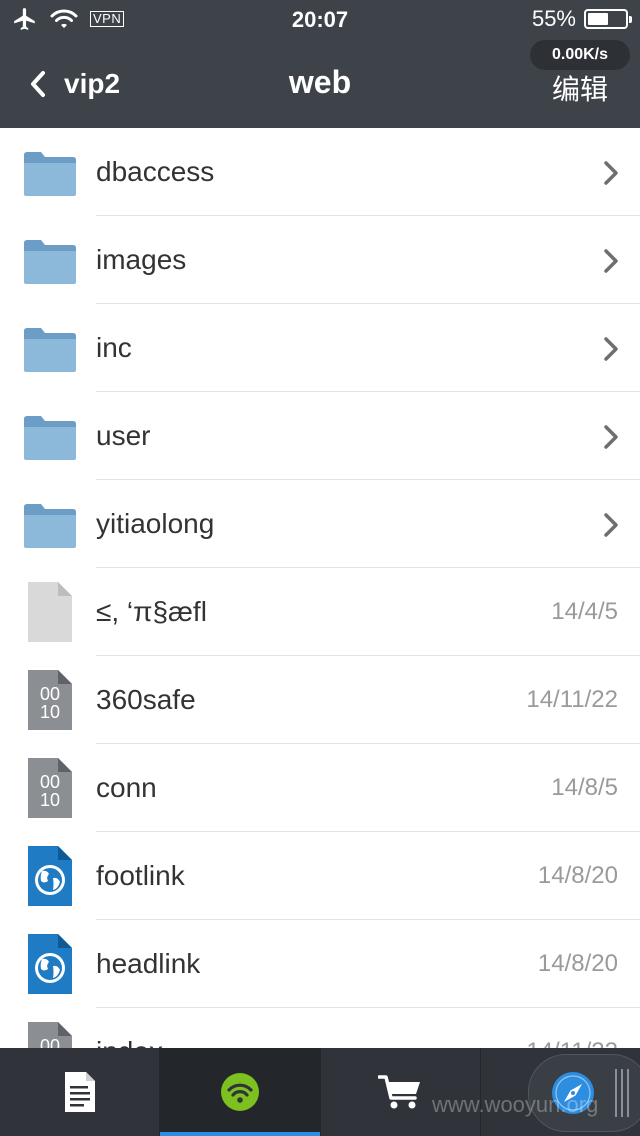 Image resolution: width=640 pixels, height=1136 pixels. What do you see at coordinates (320, 436) in the screenshot?
I see `folder-row: user` at bounding box center [320, 436].